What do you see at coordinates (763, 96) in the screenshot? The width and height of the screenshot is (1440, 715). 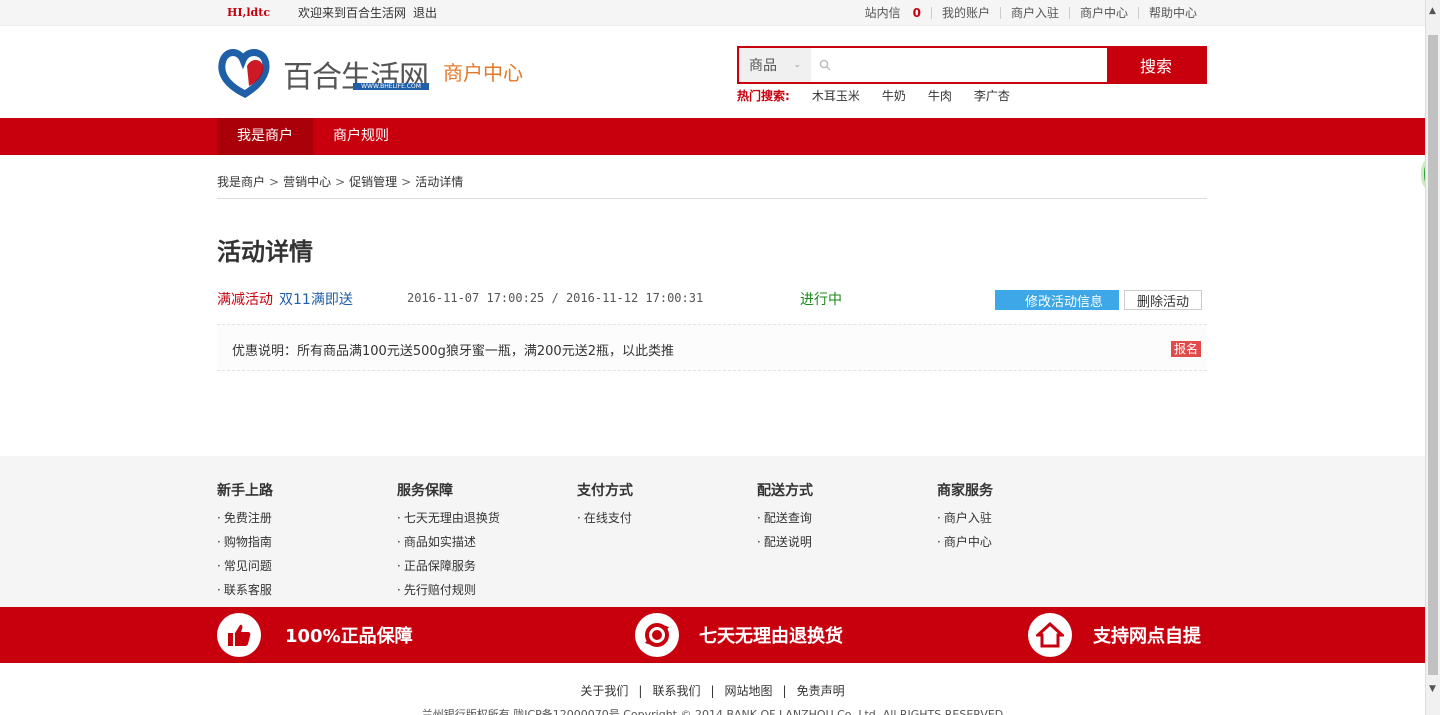 I see `hot-search-label: 热门搜索:` at bounding box center [763, 96].